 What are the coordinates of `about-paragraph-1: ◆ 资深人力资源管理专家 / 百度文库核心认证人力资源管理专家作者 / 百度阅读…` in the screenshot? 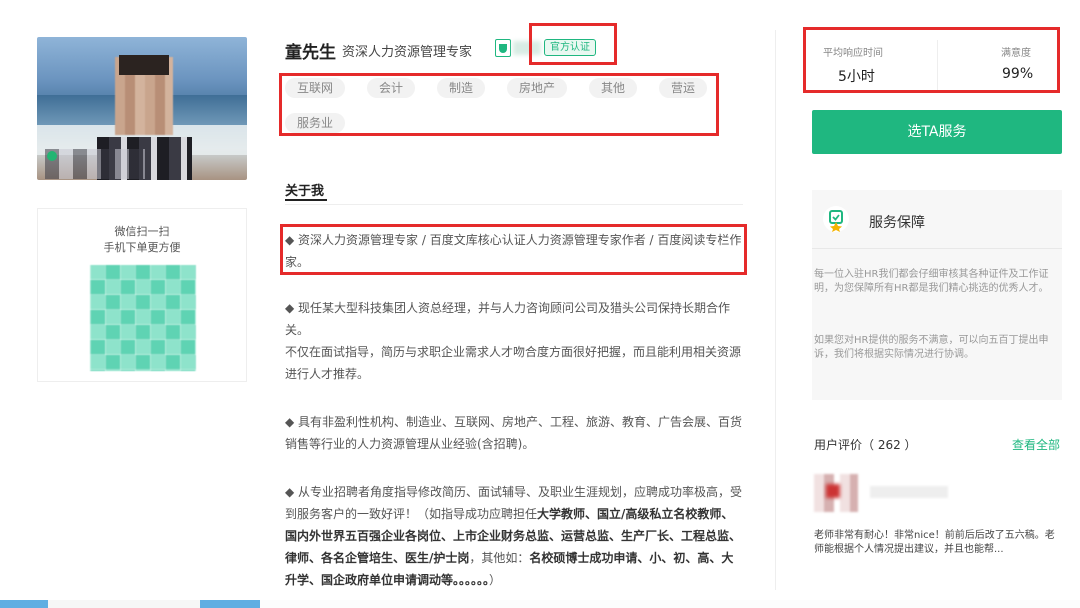 It's located at (513, 251).